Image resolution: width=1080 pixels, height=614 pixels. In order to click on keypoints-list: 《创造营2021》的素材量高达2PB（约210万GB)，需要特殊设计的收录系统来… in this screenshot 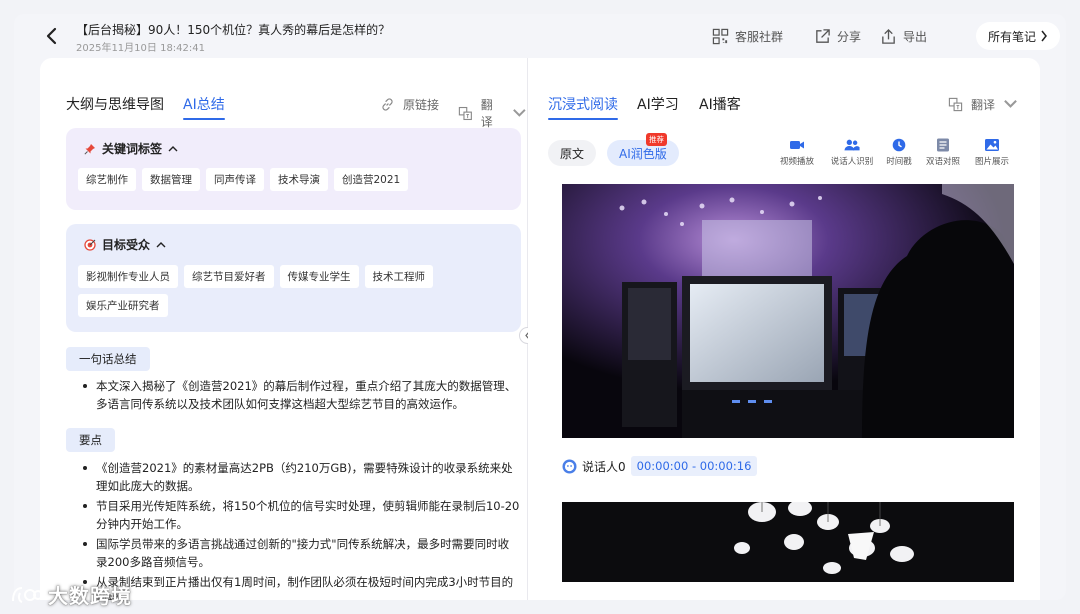, I will do `click(300, 529)`.